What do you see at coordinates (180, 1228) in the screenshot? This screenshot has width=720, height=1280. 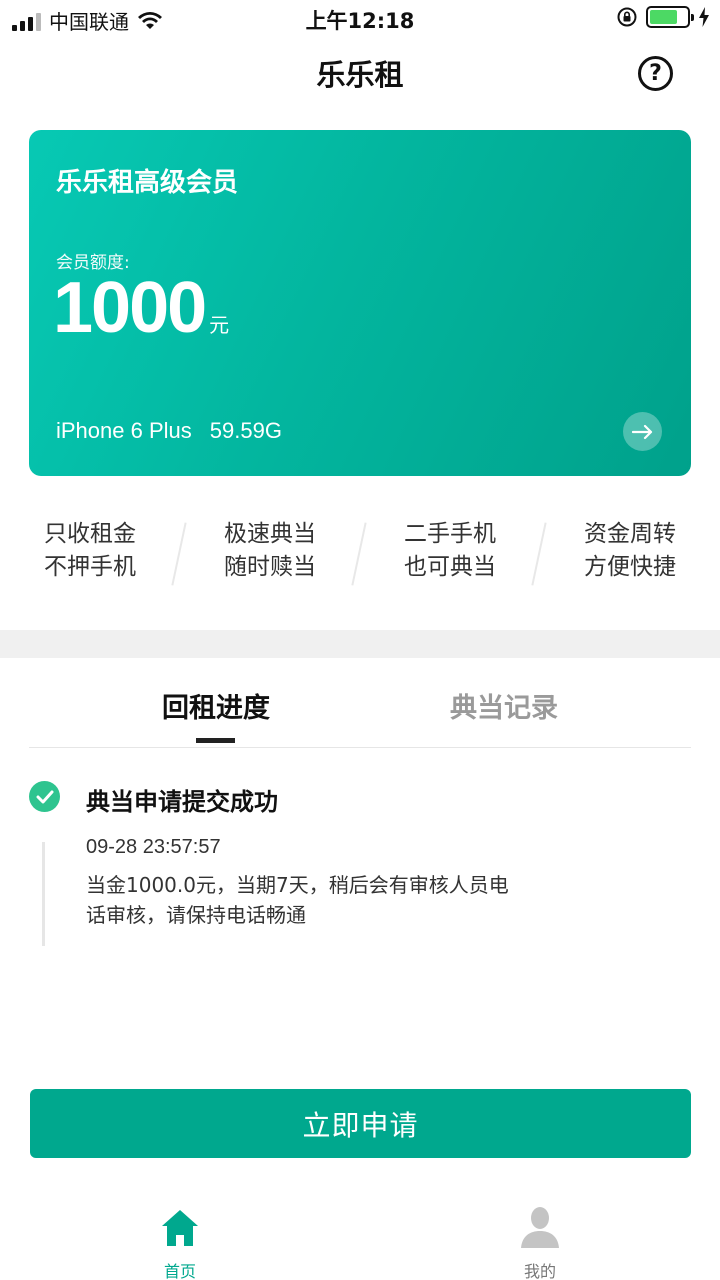 I see `home-icon` at bounding box center [180, 1228].